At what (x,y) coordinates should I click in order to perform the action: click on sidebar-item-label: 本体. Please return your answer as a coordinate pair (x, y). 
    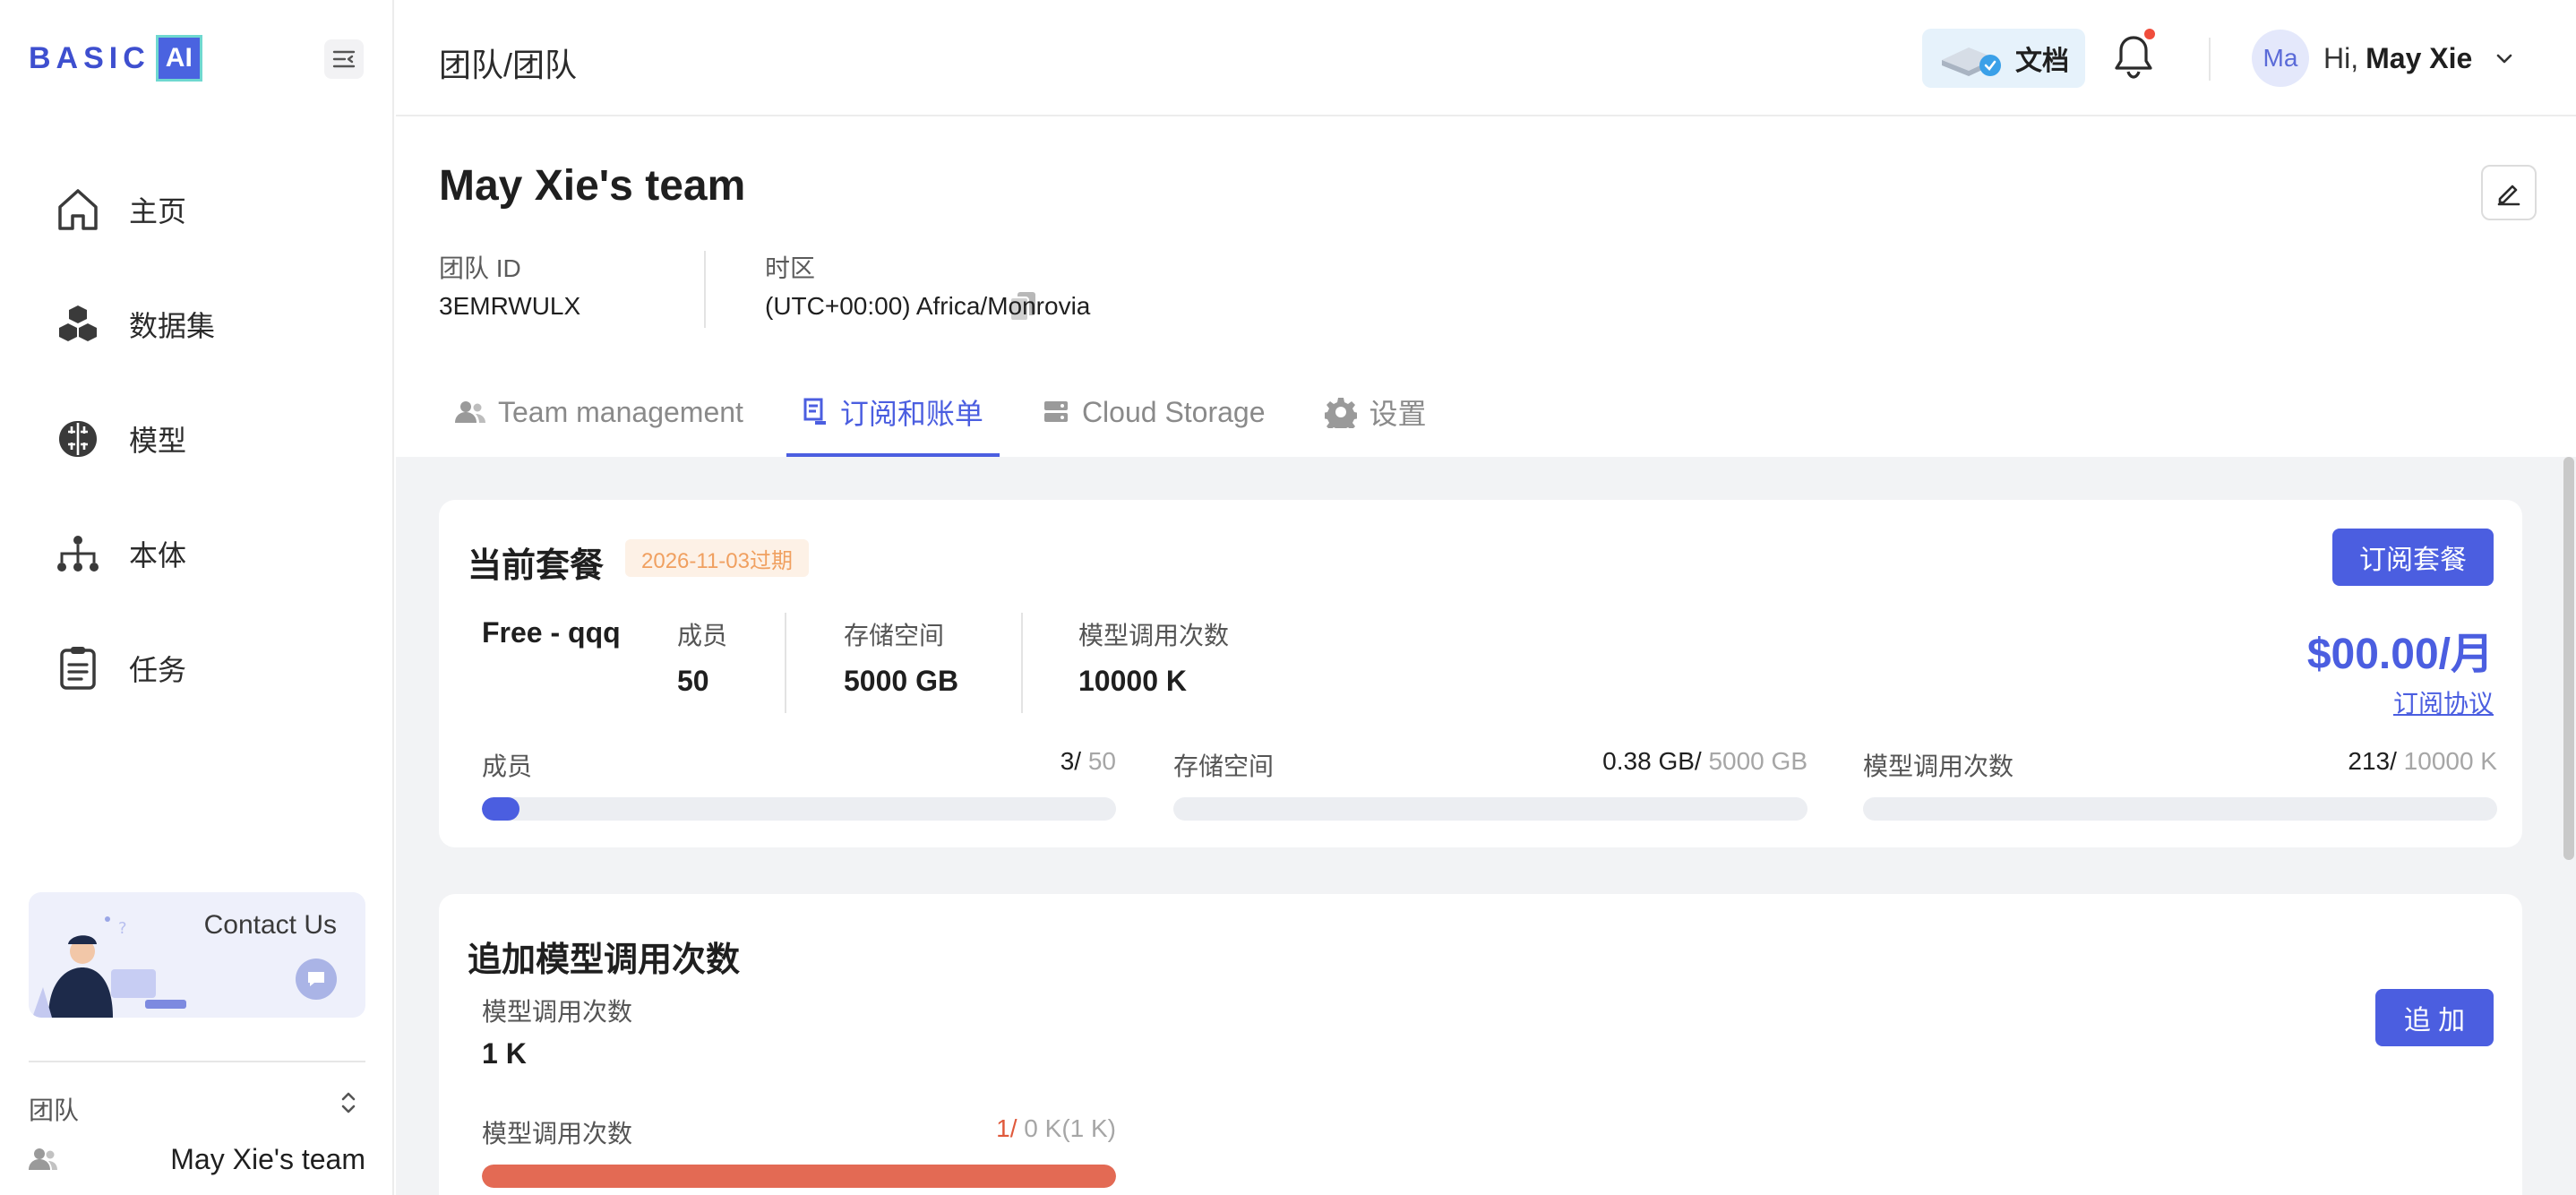
    Looking at the image, I should click on (158, 555).